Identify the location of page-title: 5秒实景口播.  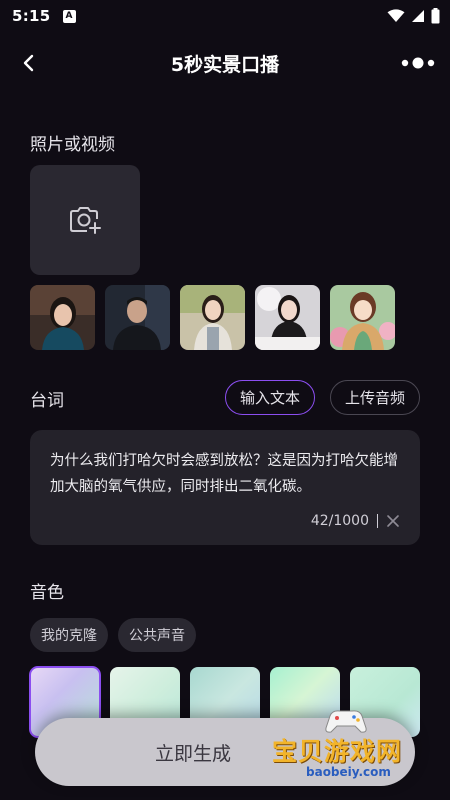
(225, 64).